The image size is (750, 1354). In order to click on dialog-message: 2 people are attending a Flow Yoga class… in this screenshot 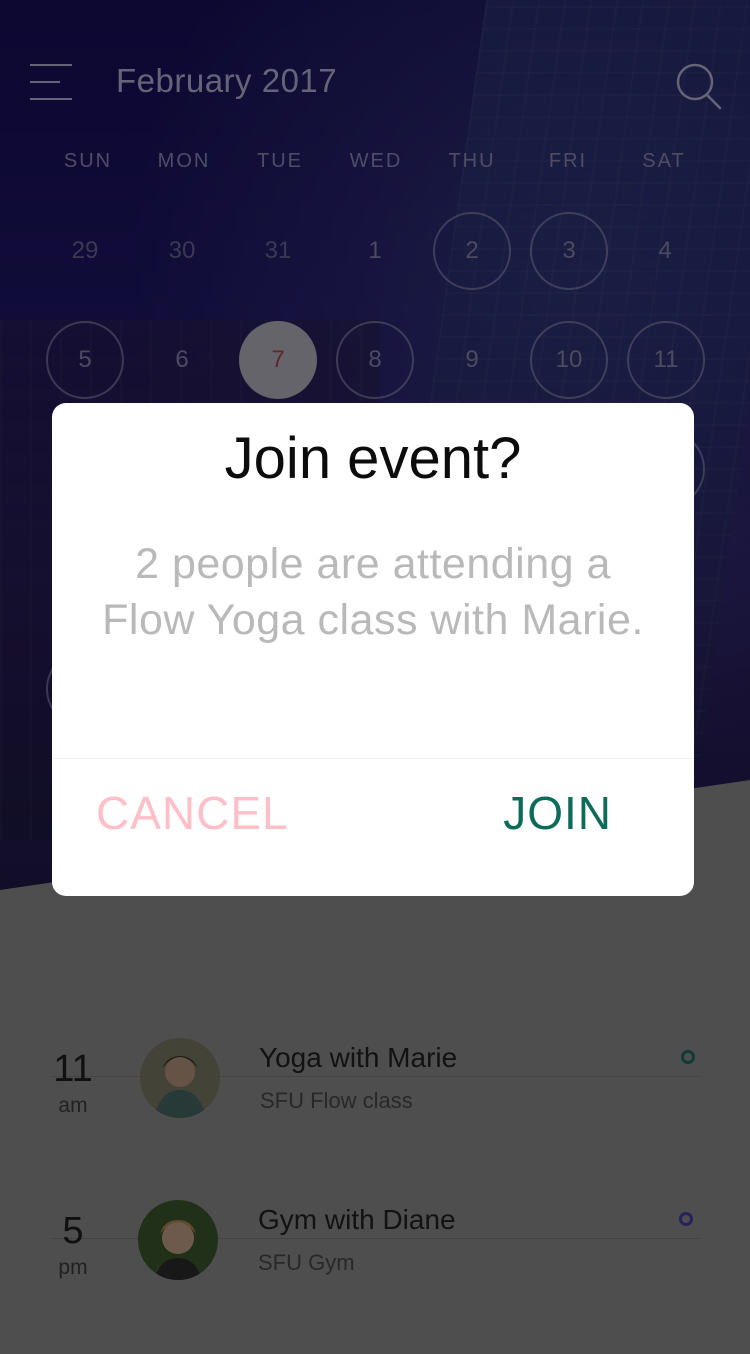, I will do `click(373, 592)`.